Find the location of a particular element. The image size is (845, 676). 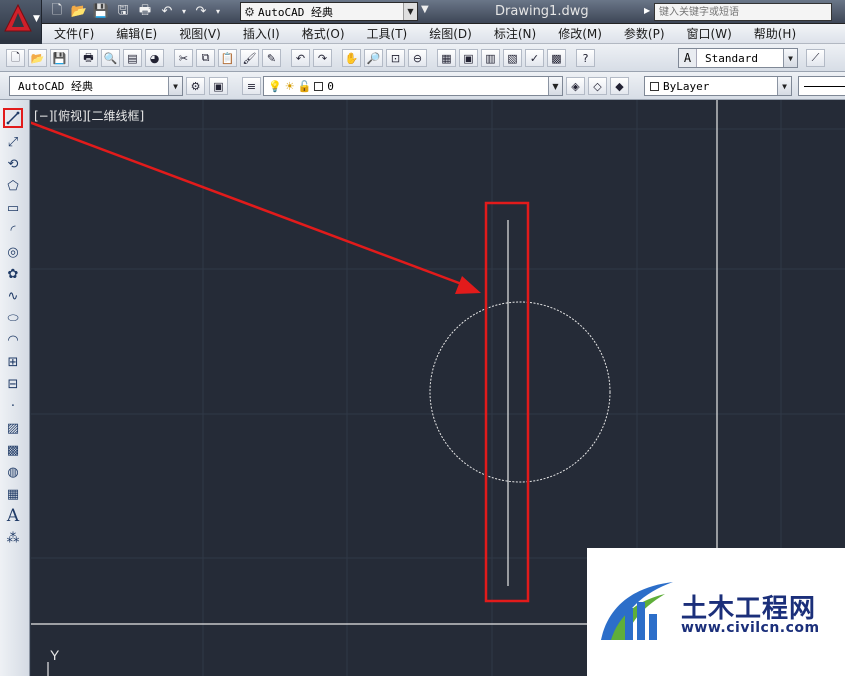

customize-quick-access-icon: ▼ is located at coordinates (425, 9).